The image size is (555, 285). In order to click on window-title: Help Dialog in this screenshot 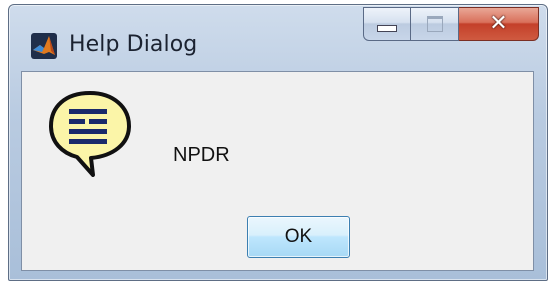, I will do `click(133, 44)`.